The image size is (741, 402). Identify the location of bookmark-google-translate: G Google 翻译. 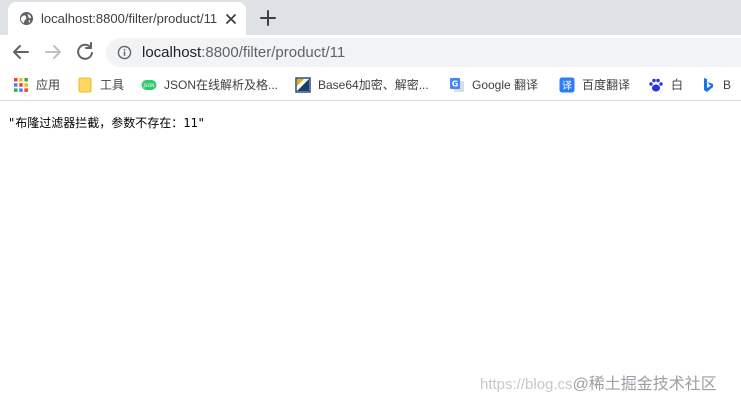
(493, 85).